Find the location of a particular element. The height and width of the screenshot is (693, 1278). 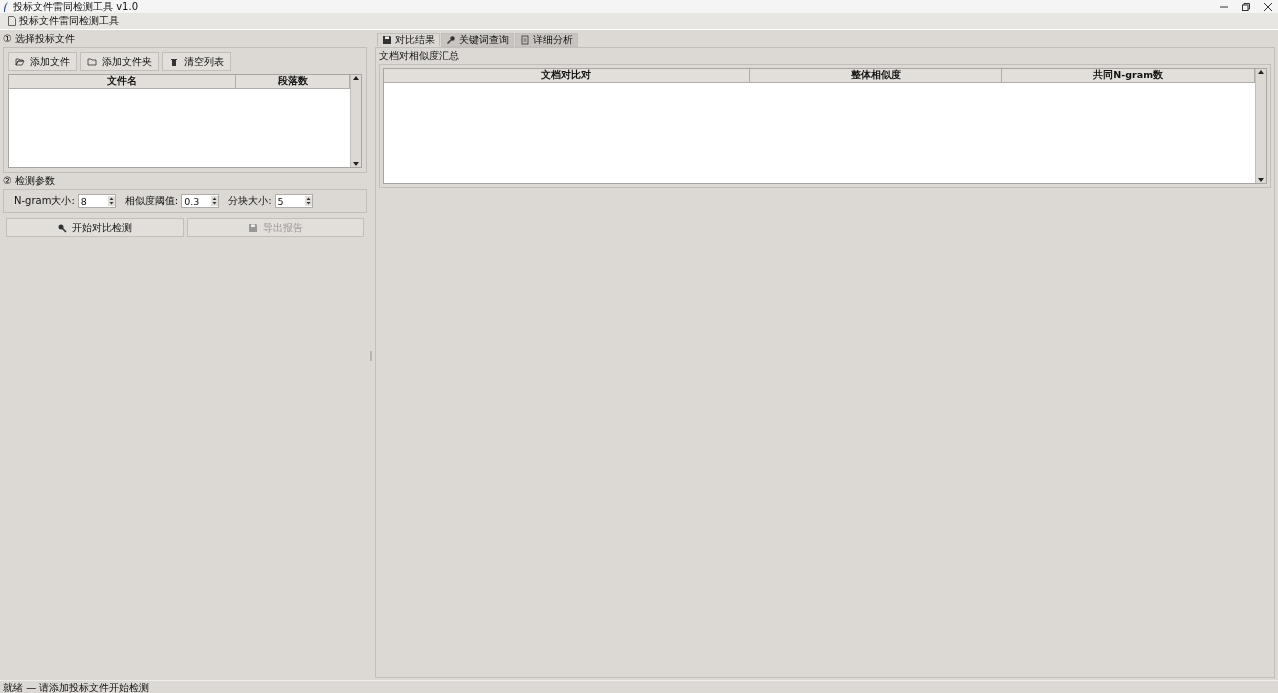

feather-icon is located at coordinates (6, 6).